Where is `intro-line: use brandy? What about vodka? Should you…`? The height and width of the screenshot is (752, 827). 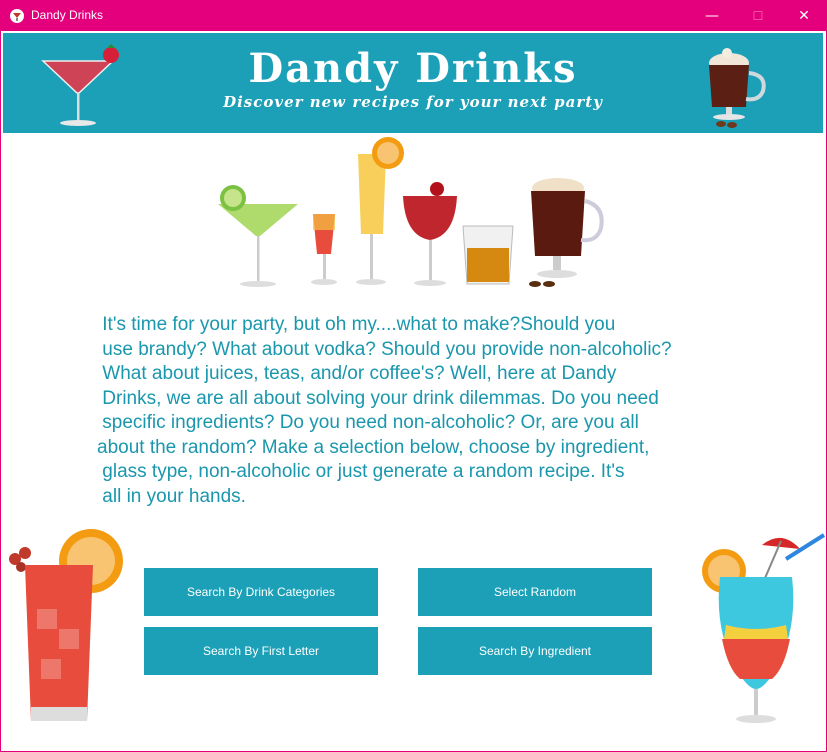
intro-line: use brandy? What about vodka? Should you… is located at coordinates (384, 349).